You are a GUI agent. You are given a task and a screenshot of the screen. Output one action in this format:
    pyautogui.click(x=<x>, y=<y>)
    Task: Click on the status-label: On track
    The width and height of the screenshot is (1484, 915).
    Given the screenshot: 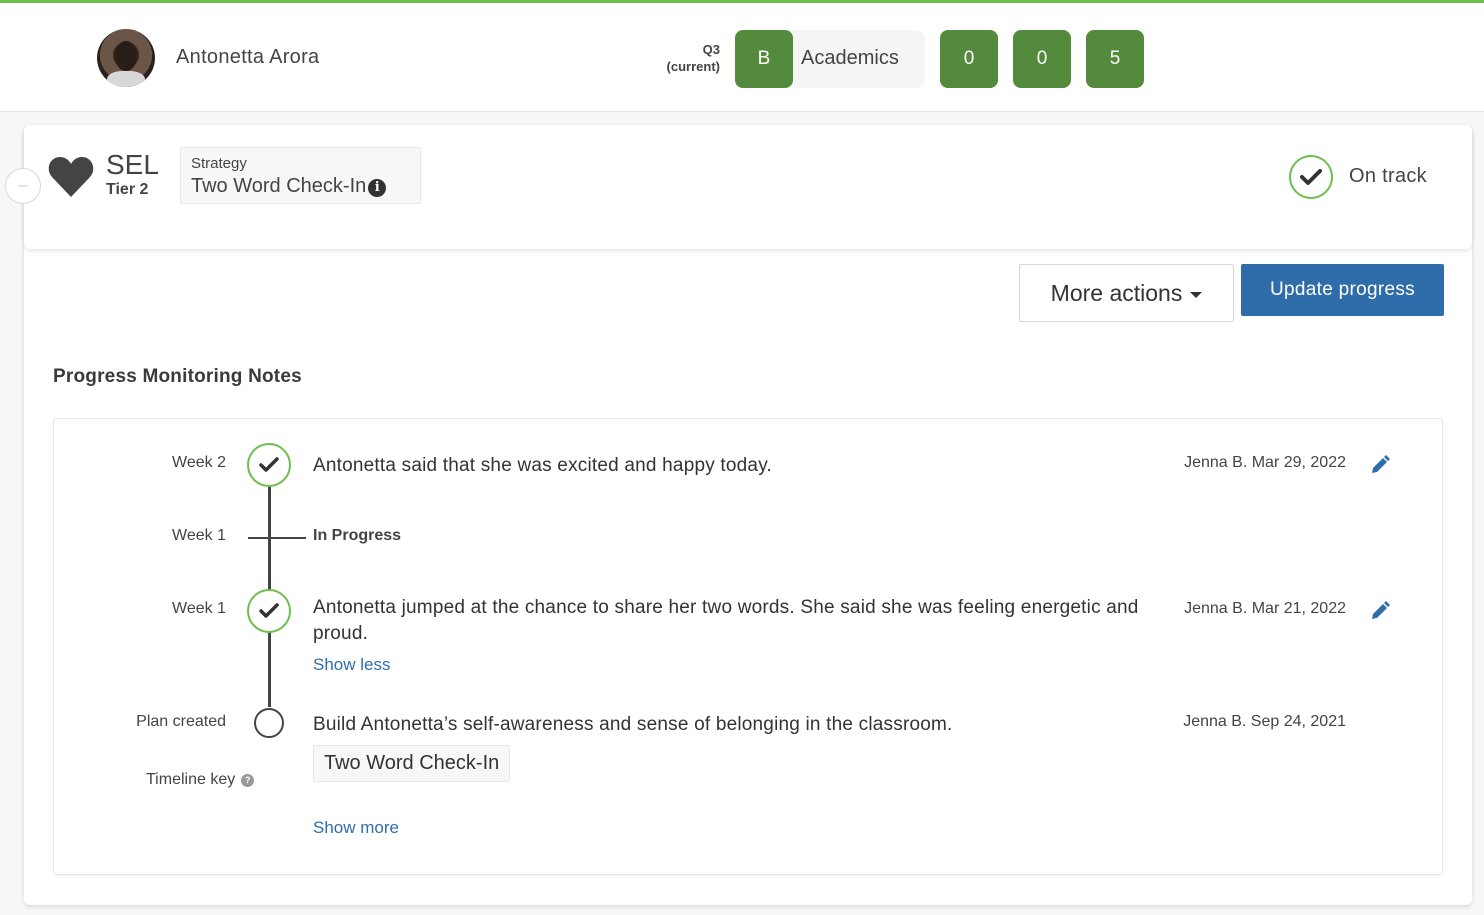 What is the action you would take?
    pyautogui.click(x=1388, y=176)
    